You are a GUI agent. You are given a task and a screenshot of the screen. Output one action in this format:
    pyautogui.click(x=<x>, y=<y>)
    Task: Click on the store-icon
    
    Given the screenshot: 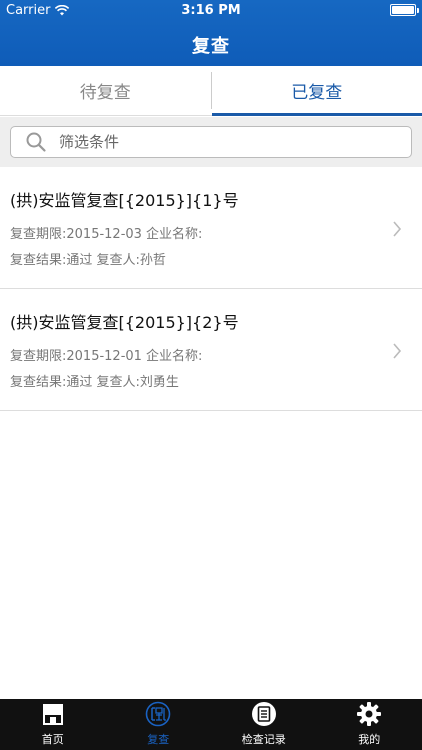 What is the action you would take?
    pyautogui.click(x=52, y=714)
    